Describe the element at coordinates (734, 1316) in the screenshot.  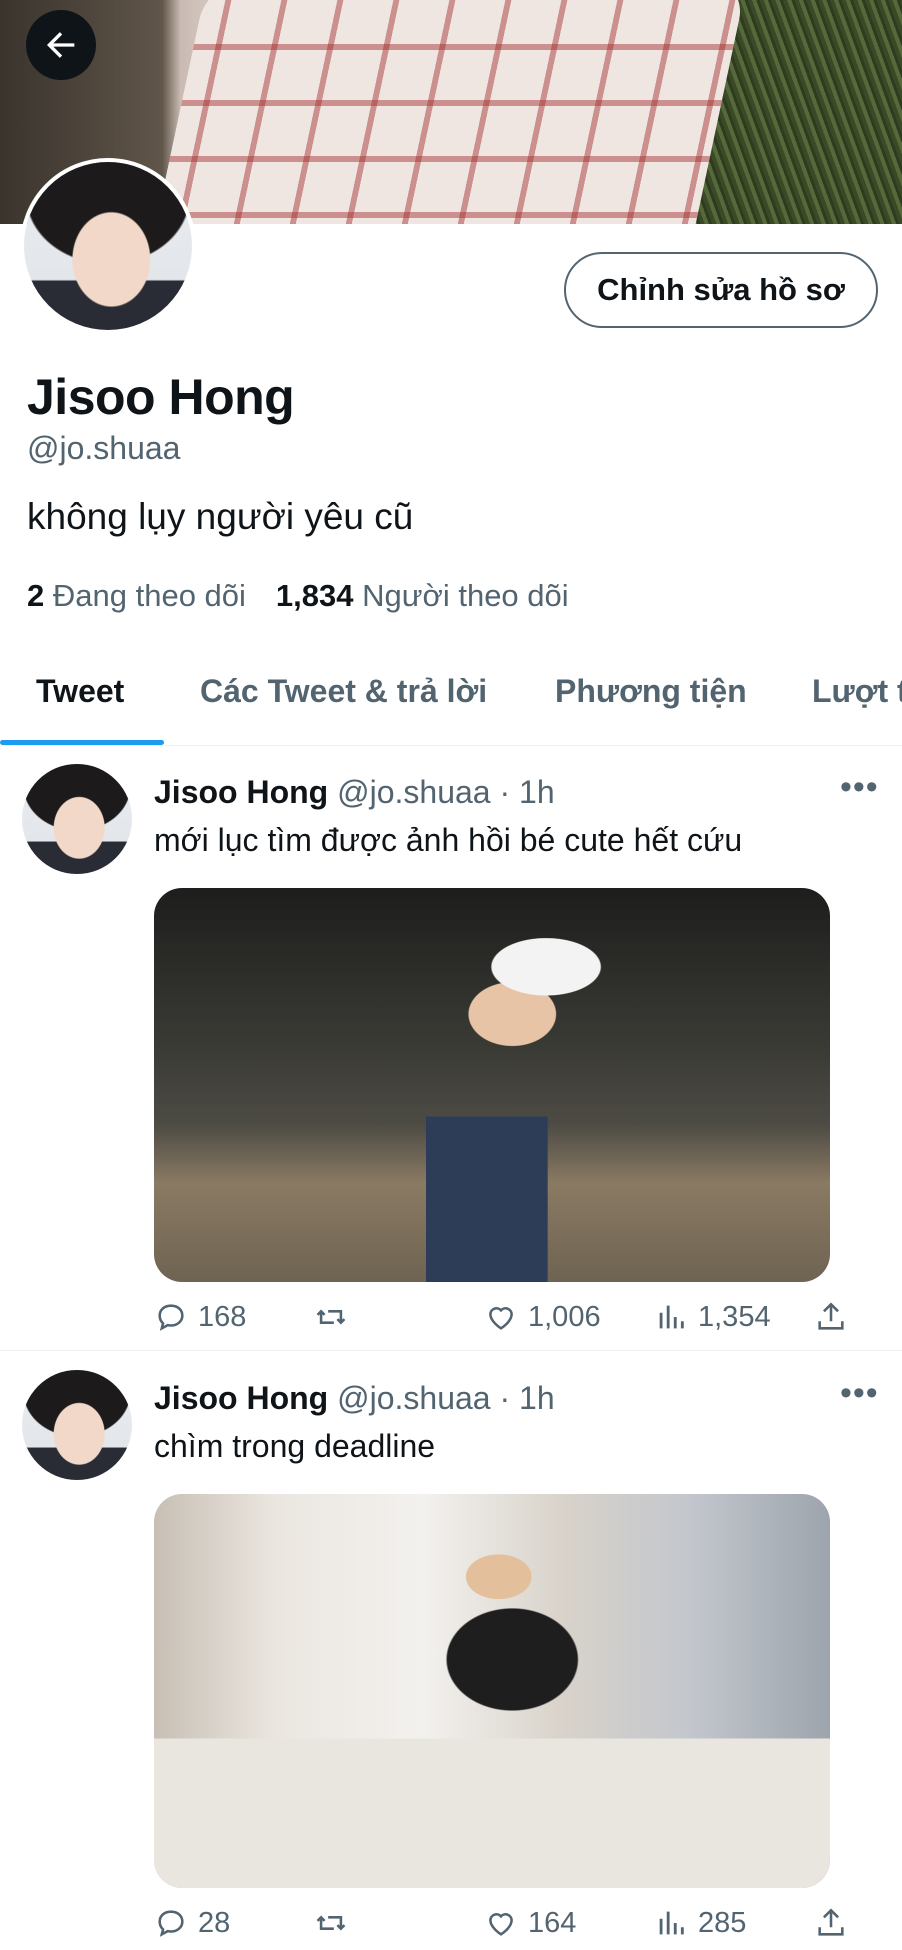
I see `views-count: 1,354` at that location.